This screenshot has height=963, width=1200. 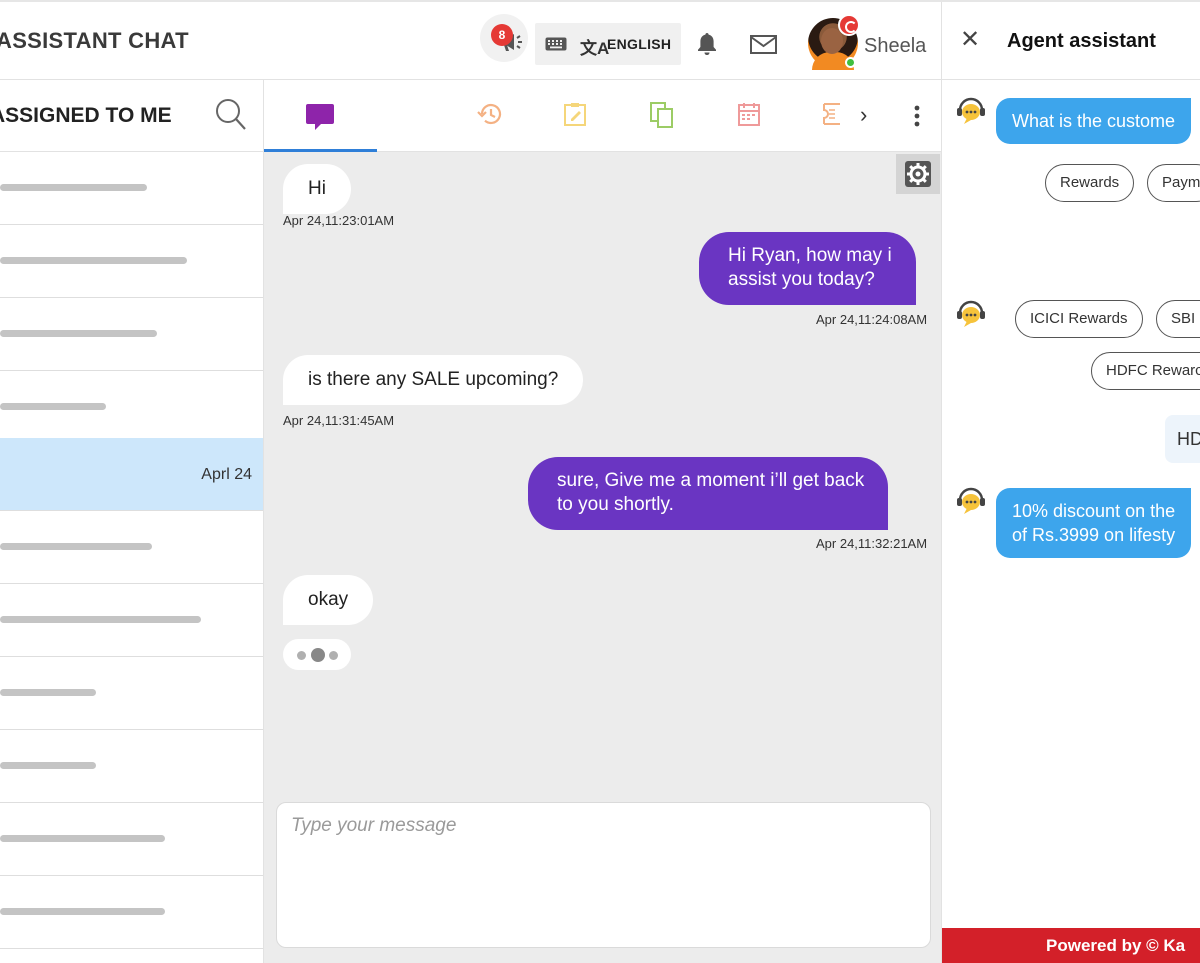 What do you see at coordinates (502, 35) in the screenshot?
I see `announcement-count-badge: 8` at bounding box center [502, 35].